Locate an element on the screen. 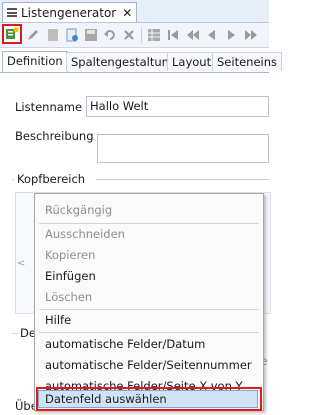 This screenshot has height=415, width=320. menu-item-einfuegen: Einfügen is located at coordinates (149, 276).